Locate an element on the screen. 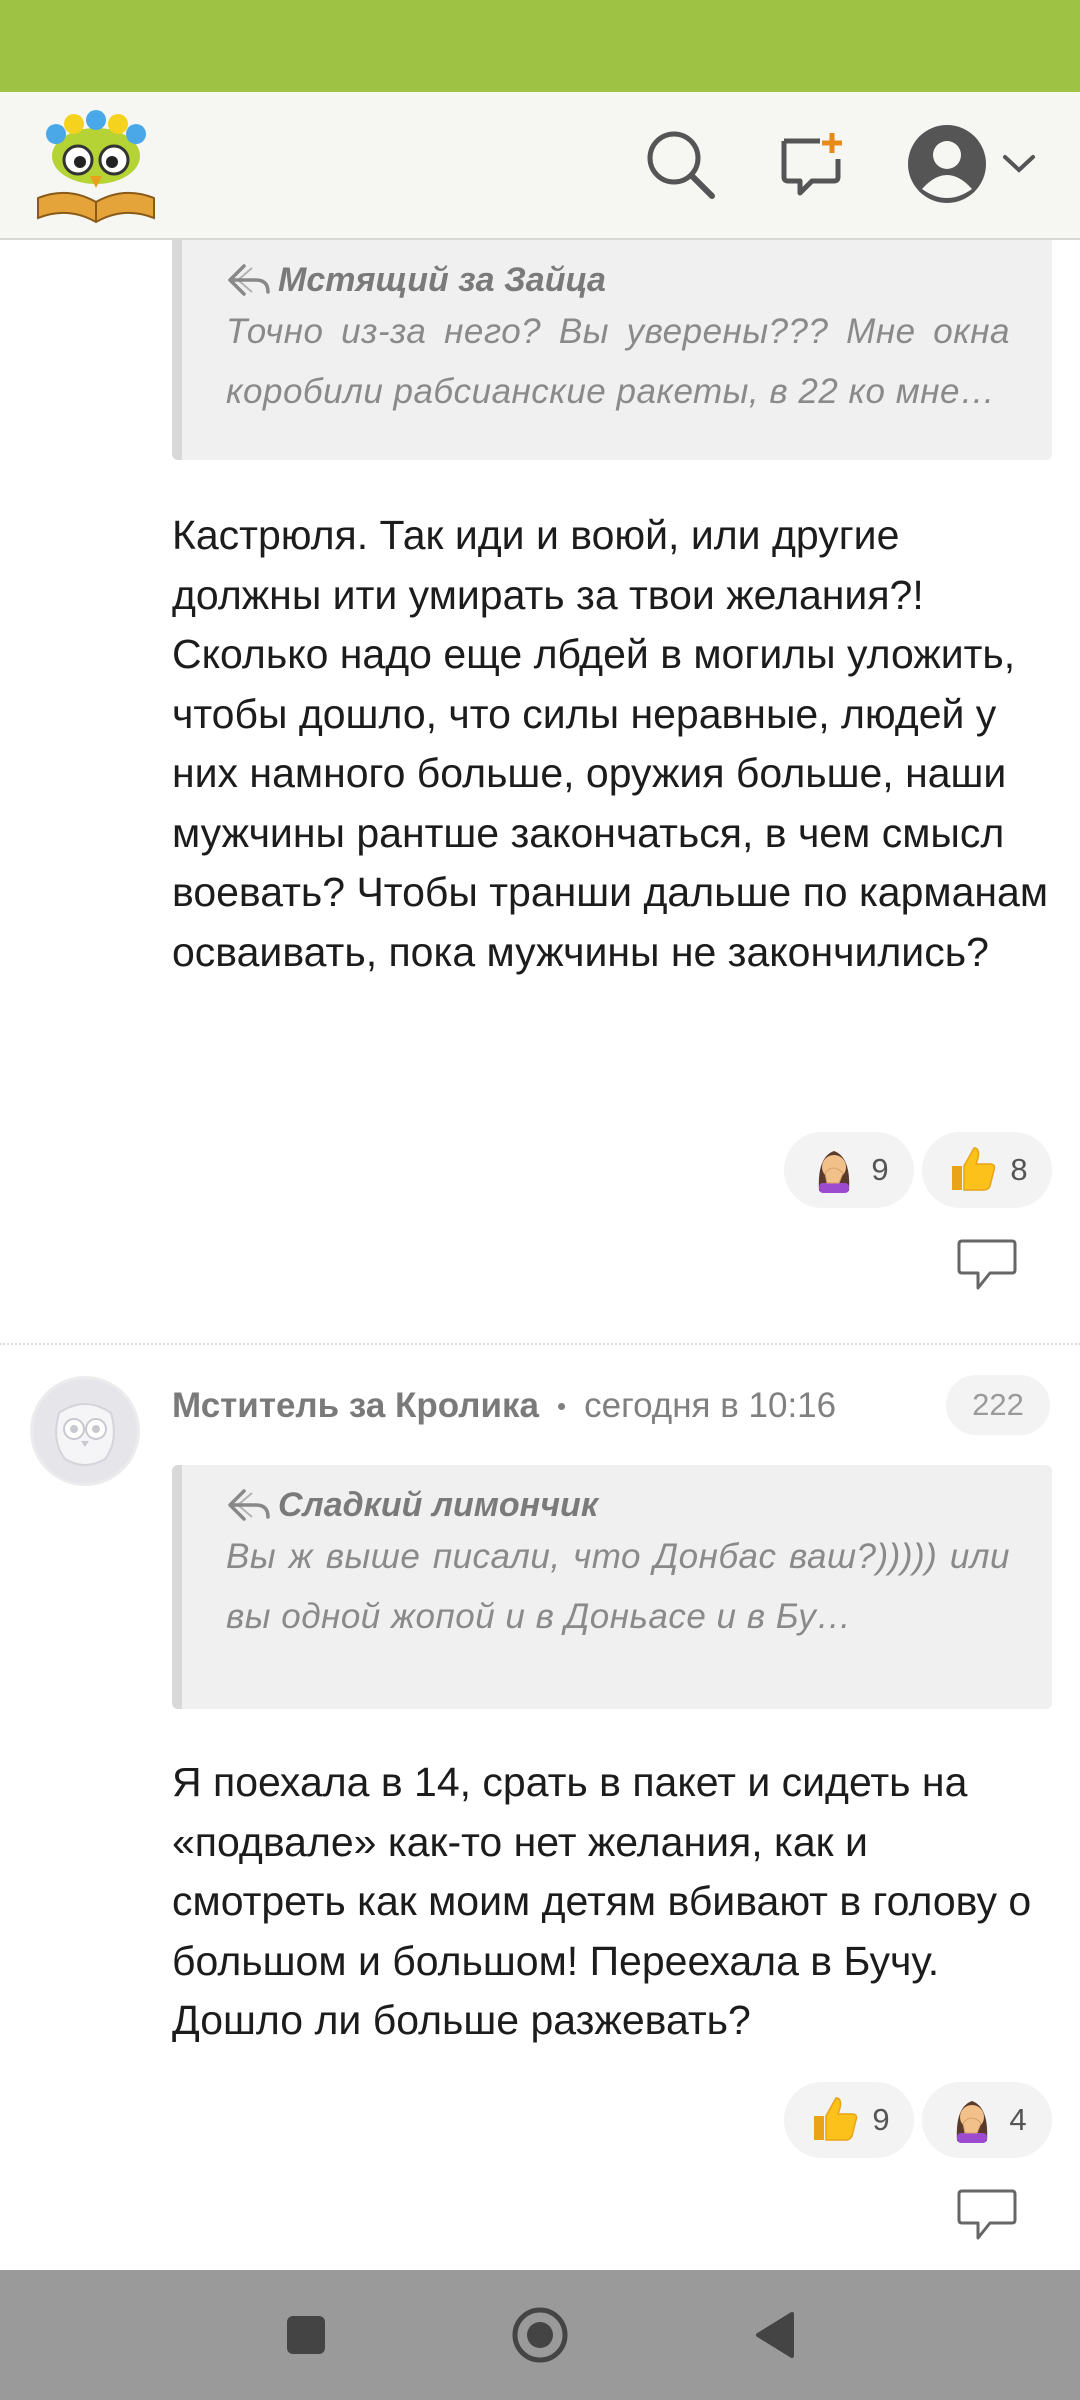 The height and width of the screenshot is (2400, 1080). home-button is located at coordinates (540, 2335).